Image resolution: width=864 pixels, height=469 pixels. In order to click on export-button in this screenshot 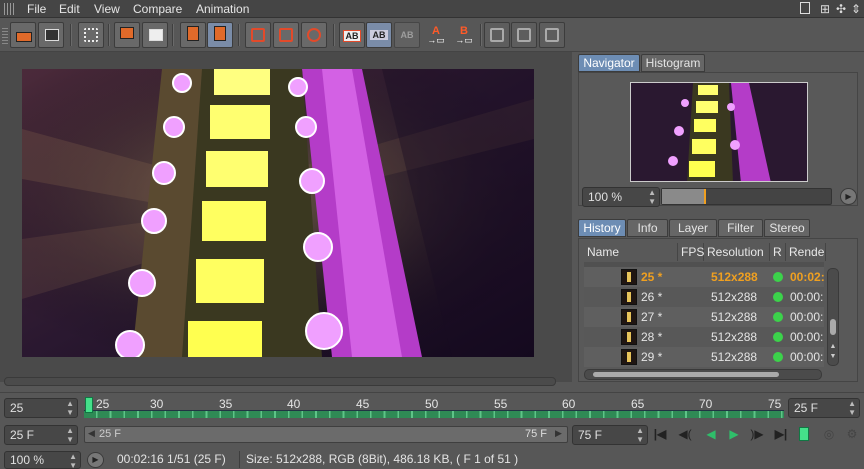, I will do `click(127, 35)`.